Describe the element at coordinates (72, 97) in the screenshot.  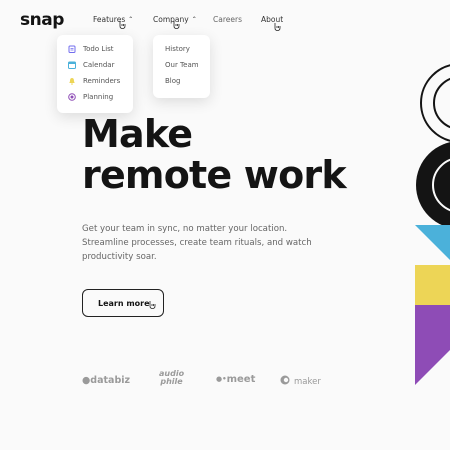
I see `planning-icon` at that location.